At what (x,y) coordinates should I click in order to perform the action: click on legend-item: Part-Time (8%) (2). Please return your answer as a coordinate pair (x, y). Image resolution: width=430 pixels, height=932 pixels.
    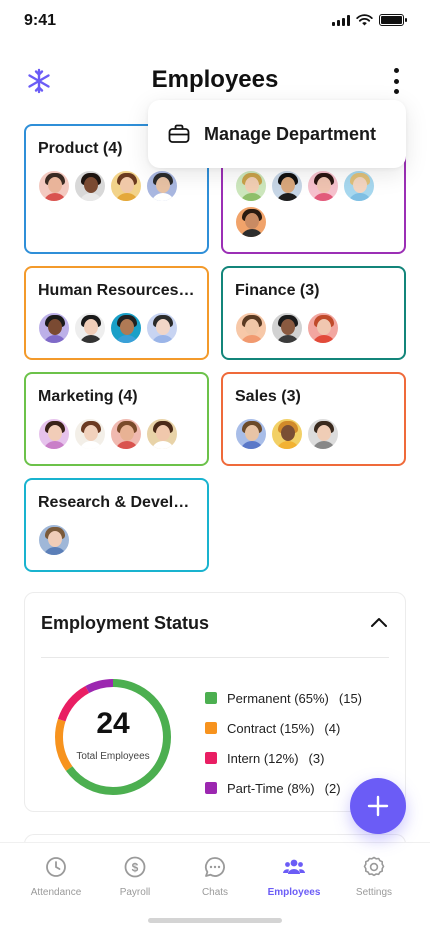
    Looking at the image, I should click on (283, 788).